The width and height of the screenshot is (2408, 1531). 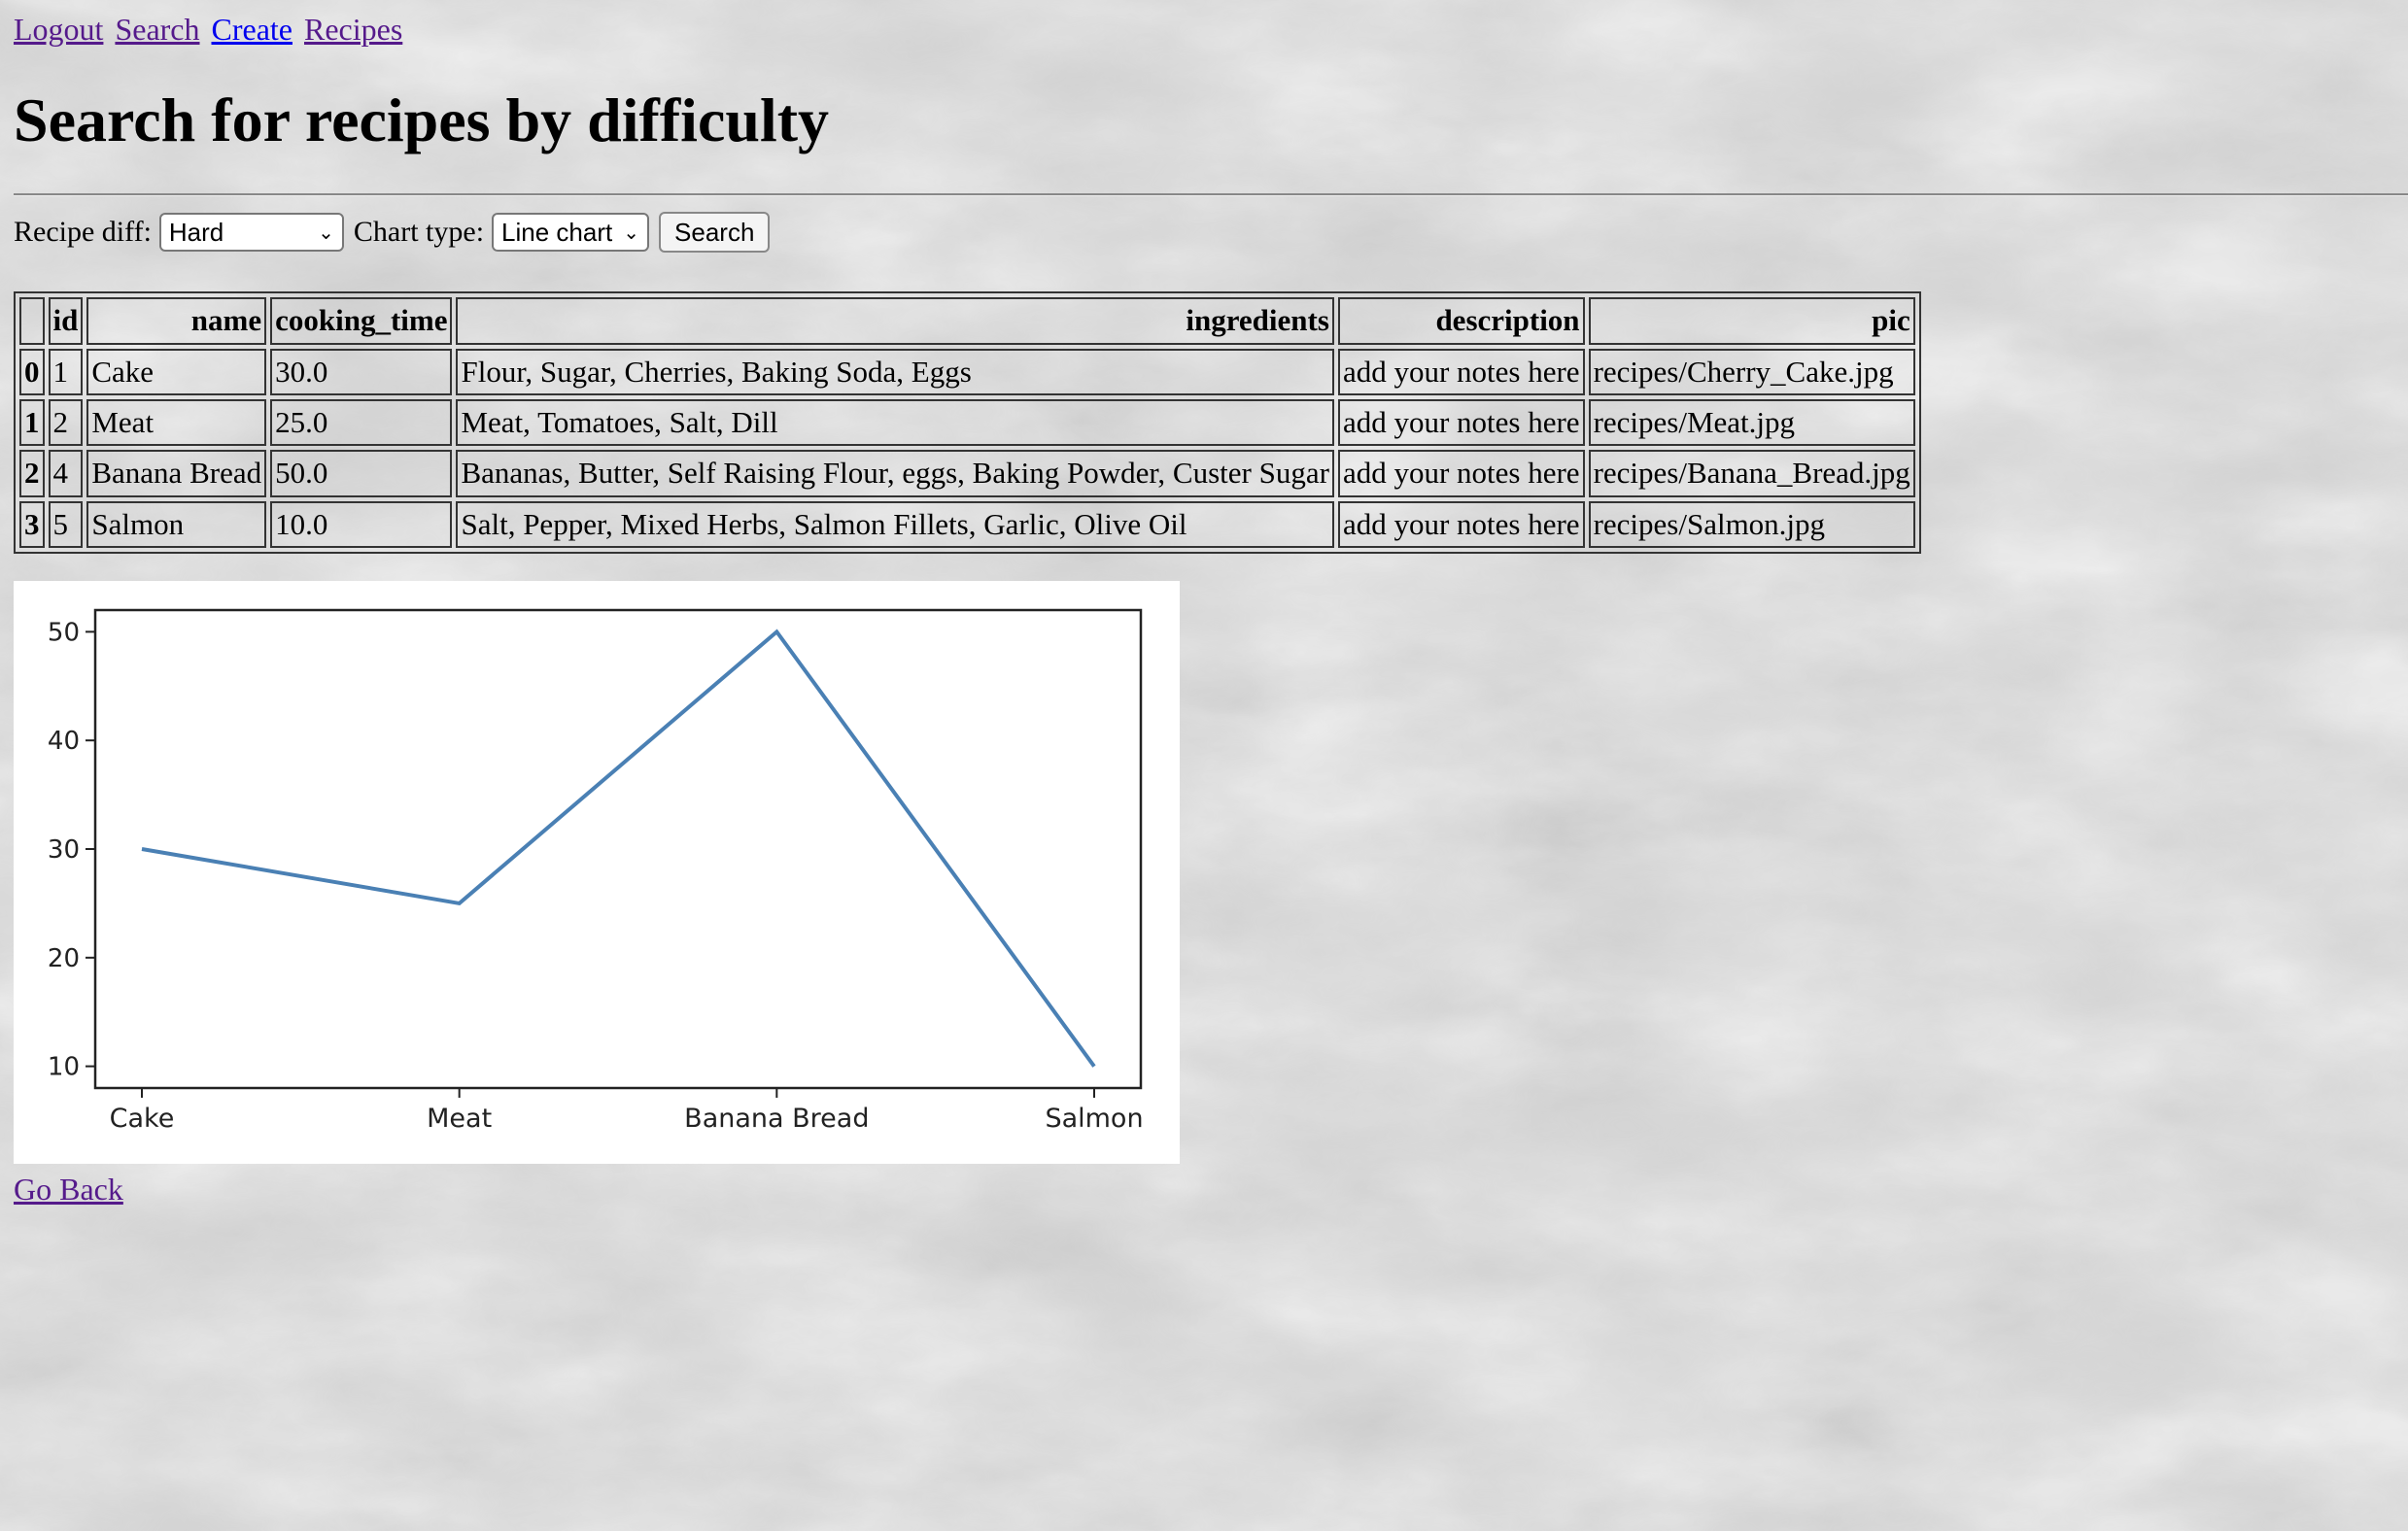 What do you see at coordinates (142, 1119) in the screenshot?
I see `x-tick-label: Cake` at bounding box center [142, 1119].